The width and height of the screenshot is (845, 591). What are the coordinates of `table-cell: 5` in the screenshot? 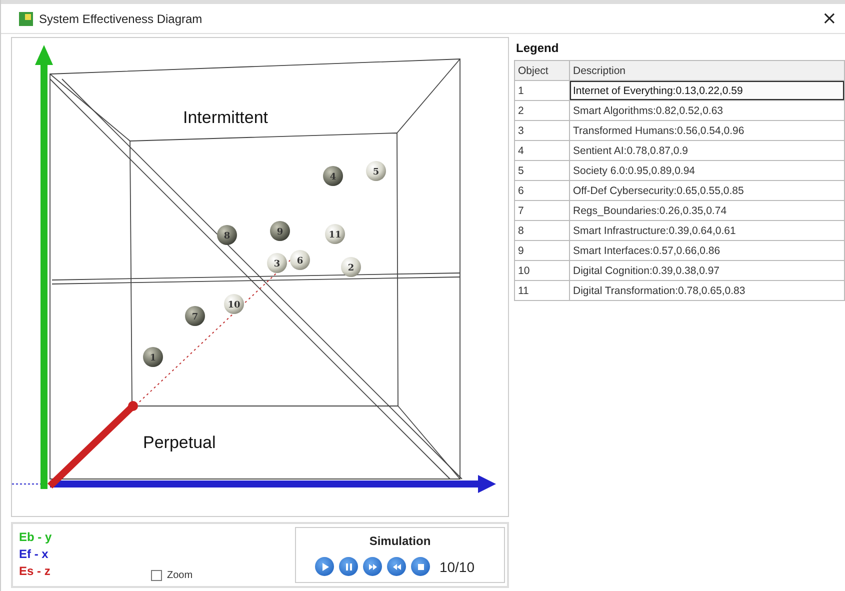 It's located at (542, 170).